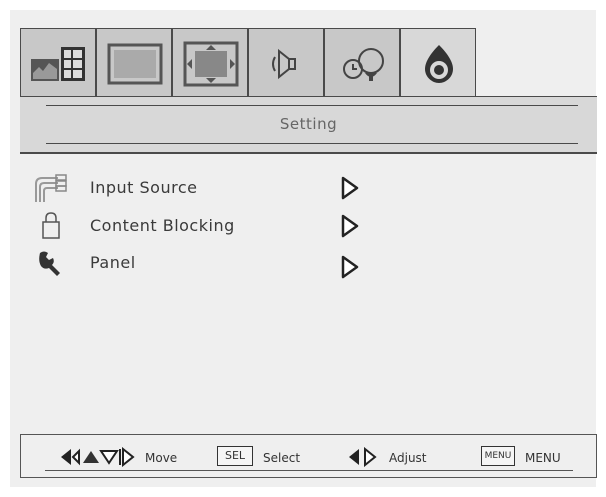 Image resolution: width=606 pixels, height=497 pixels. I want to click on tab-time, so click(362, 63).